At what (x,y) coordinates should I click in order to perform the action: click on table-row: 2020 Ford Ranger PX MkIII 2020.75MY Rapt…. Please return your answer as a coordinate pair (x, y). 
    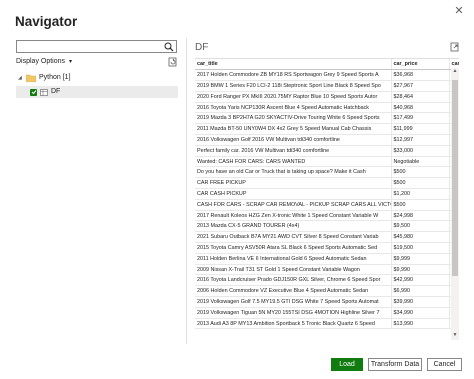
    Looking at the image, I should click on (327, 97).